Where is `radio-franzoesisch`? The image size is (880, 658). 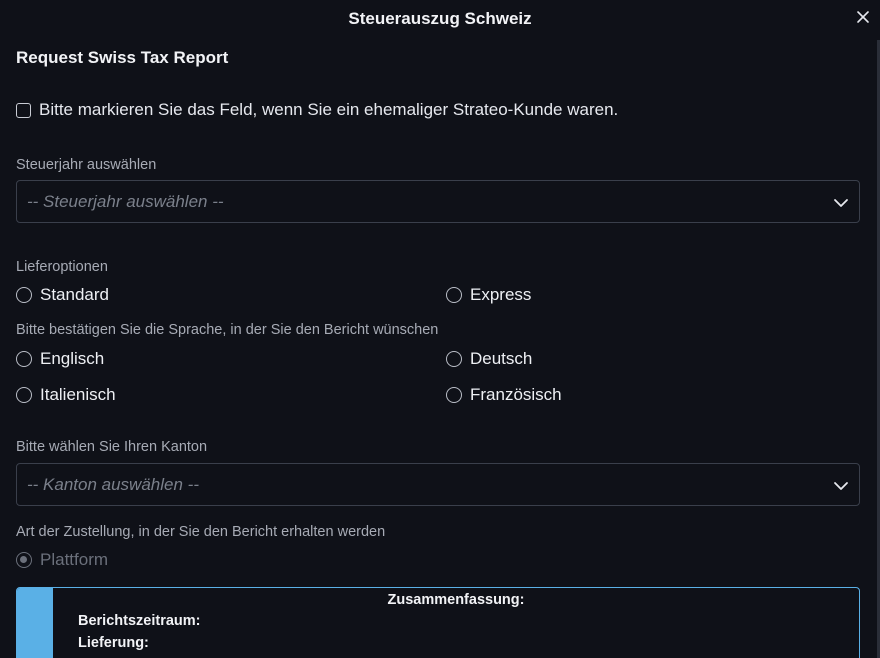
radio-franzoesisch is located at coordinates (454, 395).